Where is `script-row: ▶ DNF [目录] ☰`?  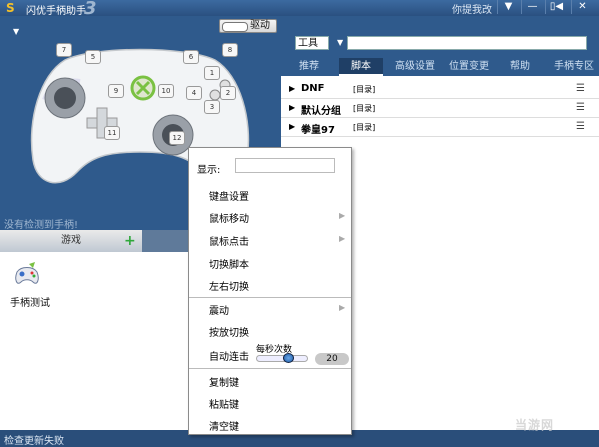
script-row: ▶ DNF [目录] ☰ is located at coordinates (440, 89).